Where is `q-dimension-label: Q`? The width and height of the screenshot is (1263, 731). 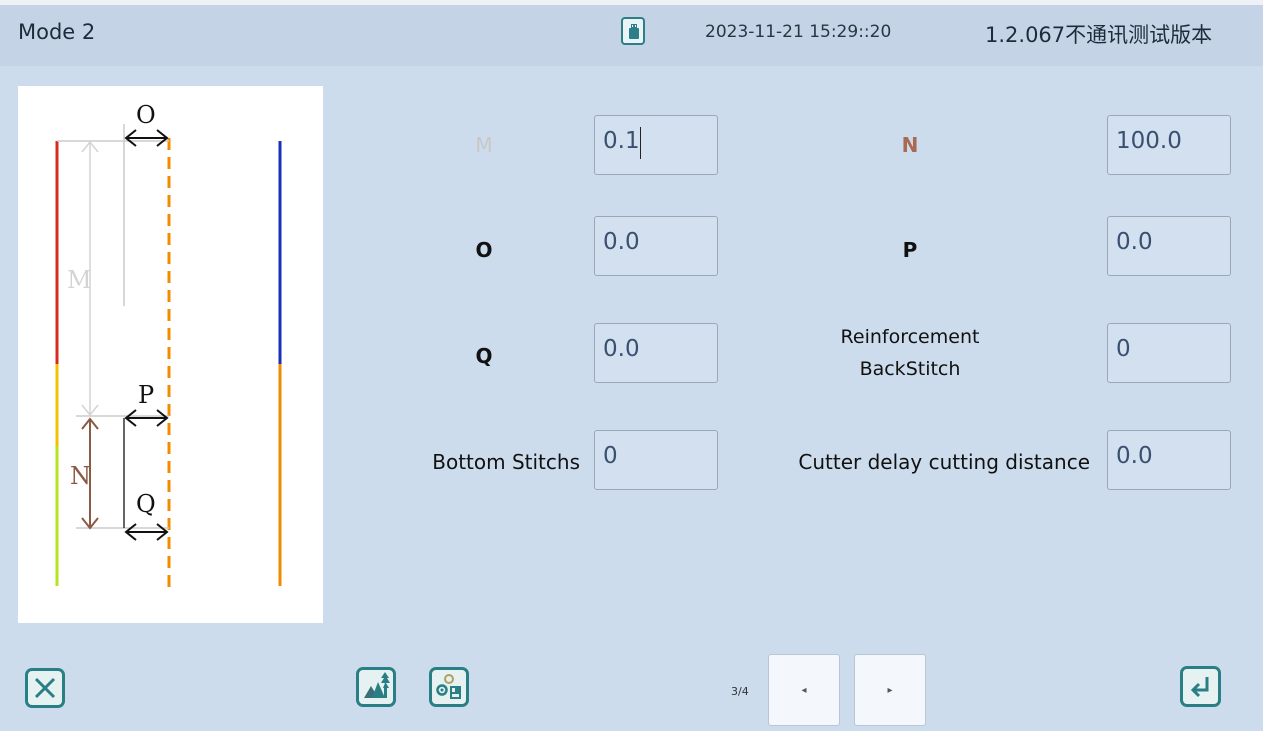
q-dimension-label: Q is located at coordinates (146, 504).